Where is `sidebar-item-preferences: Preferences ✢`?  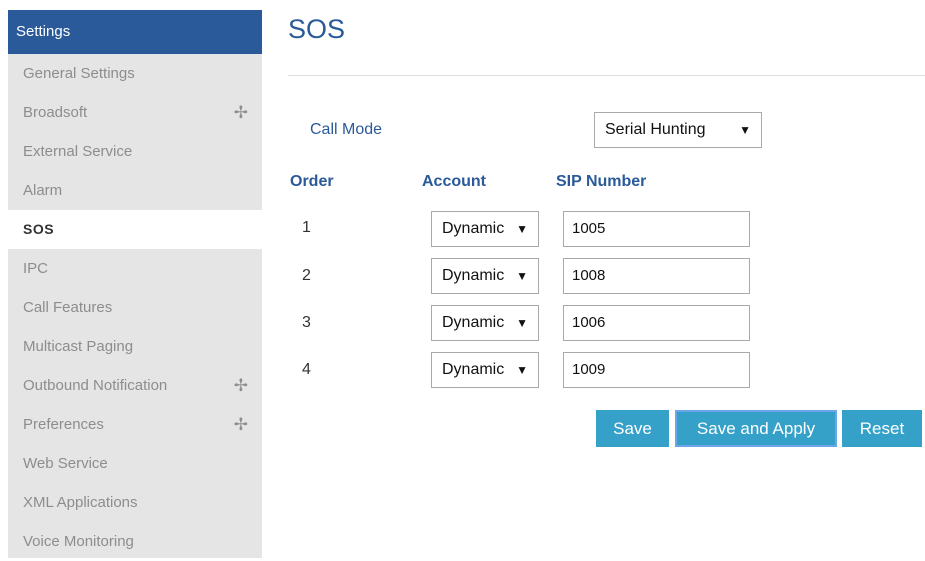 sidebar-item-preferences: Preferences ✢ is located at coordinates (135, 424).